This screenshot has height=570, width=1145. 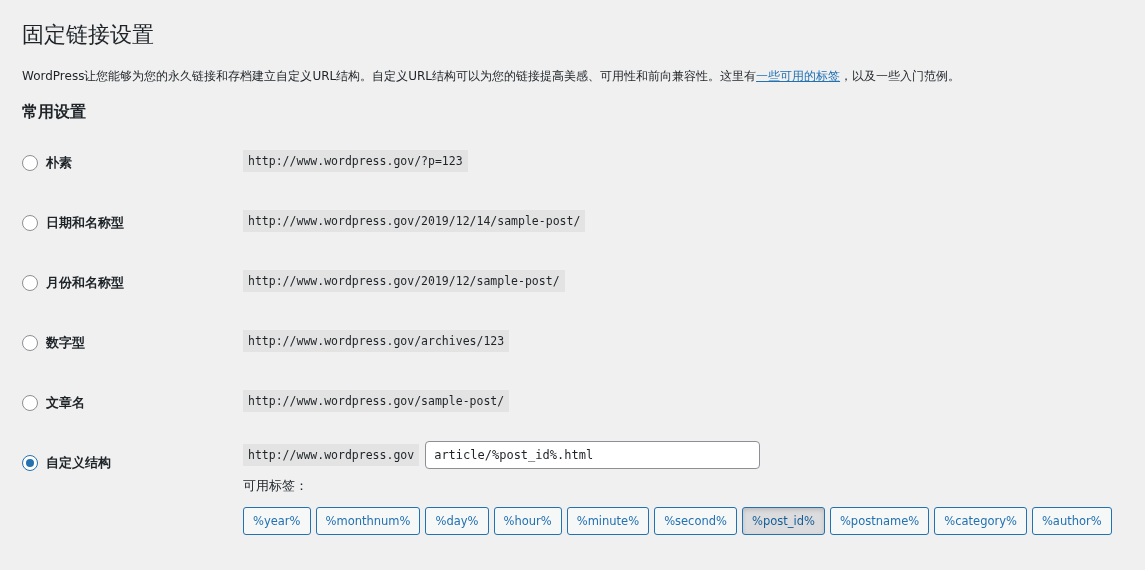 I want to click on tag-button: %postname%, so click(x=879, y=521).